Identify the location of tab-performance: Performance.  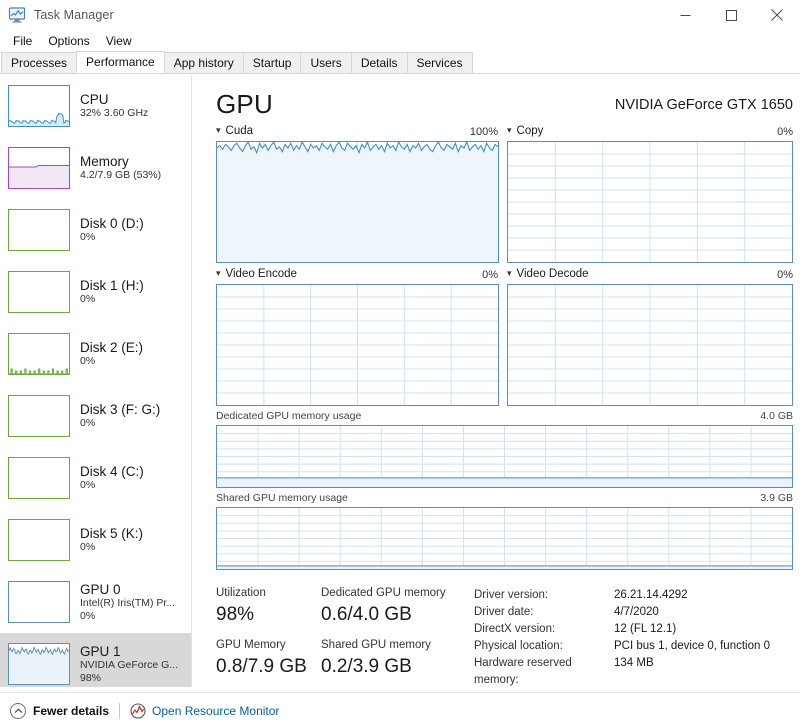
(120, 62).